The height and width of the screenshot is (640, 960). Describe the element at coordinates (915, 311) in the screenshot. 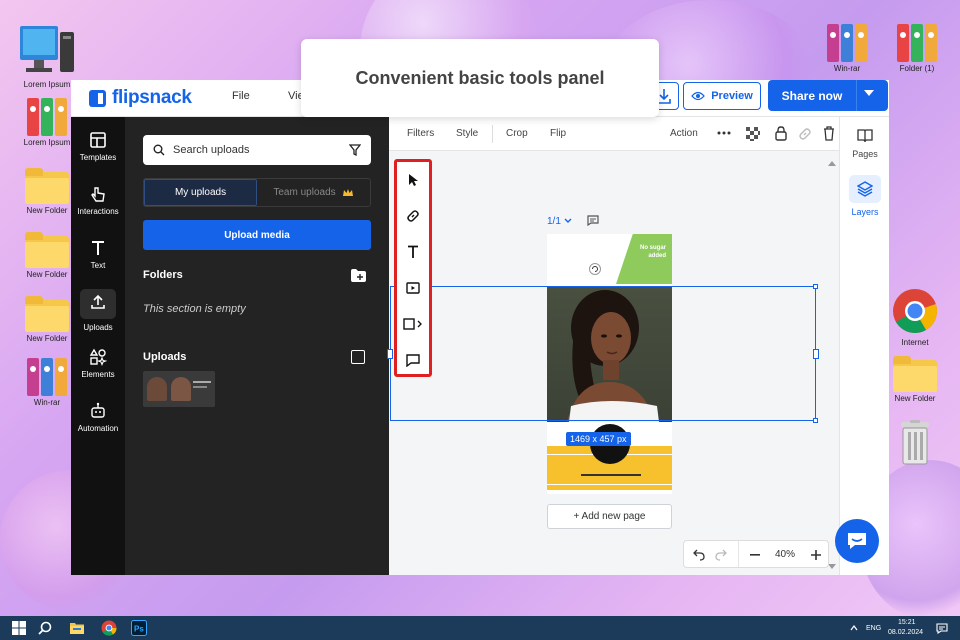

I see `chrome-icon` at that location.